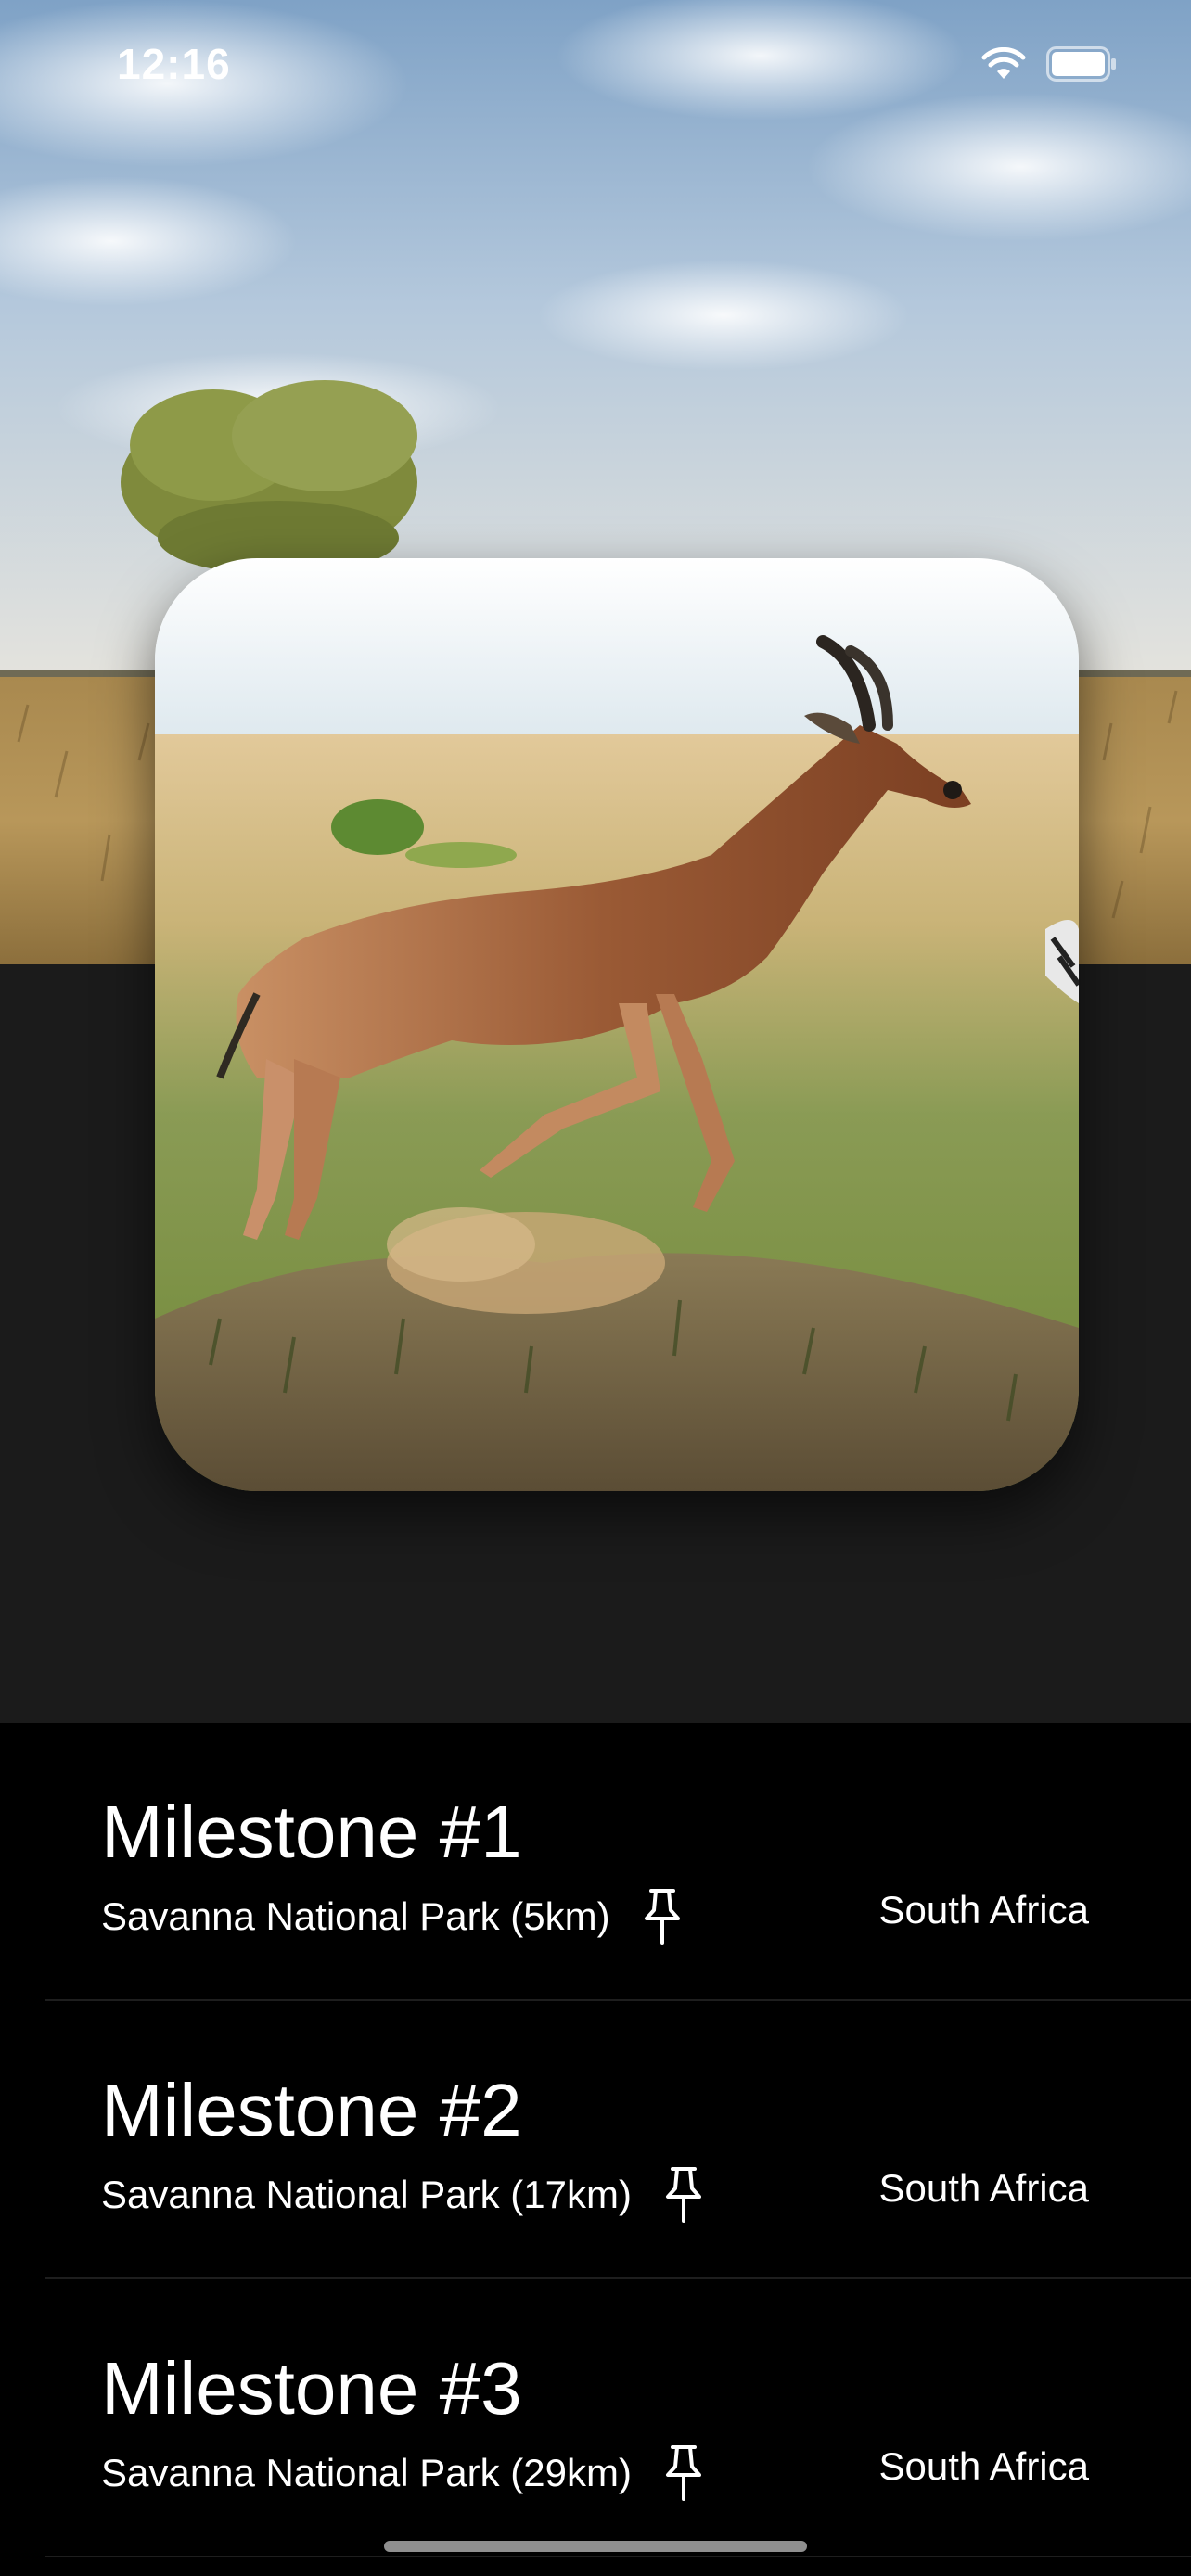 This screenshot has width=1191, height=2576. Describe the element at coordinates (311, 1832) in the screenshot. I see `milestone-title: Milestone #1` at that location.